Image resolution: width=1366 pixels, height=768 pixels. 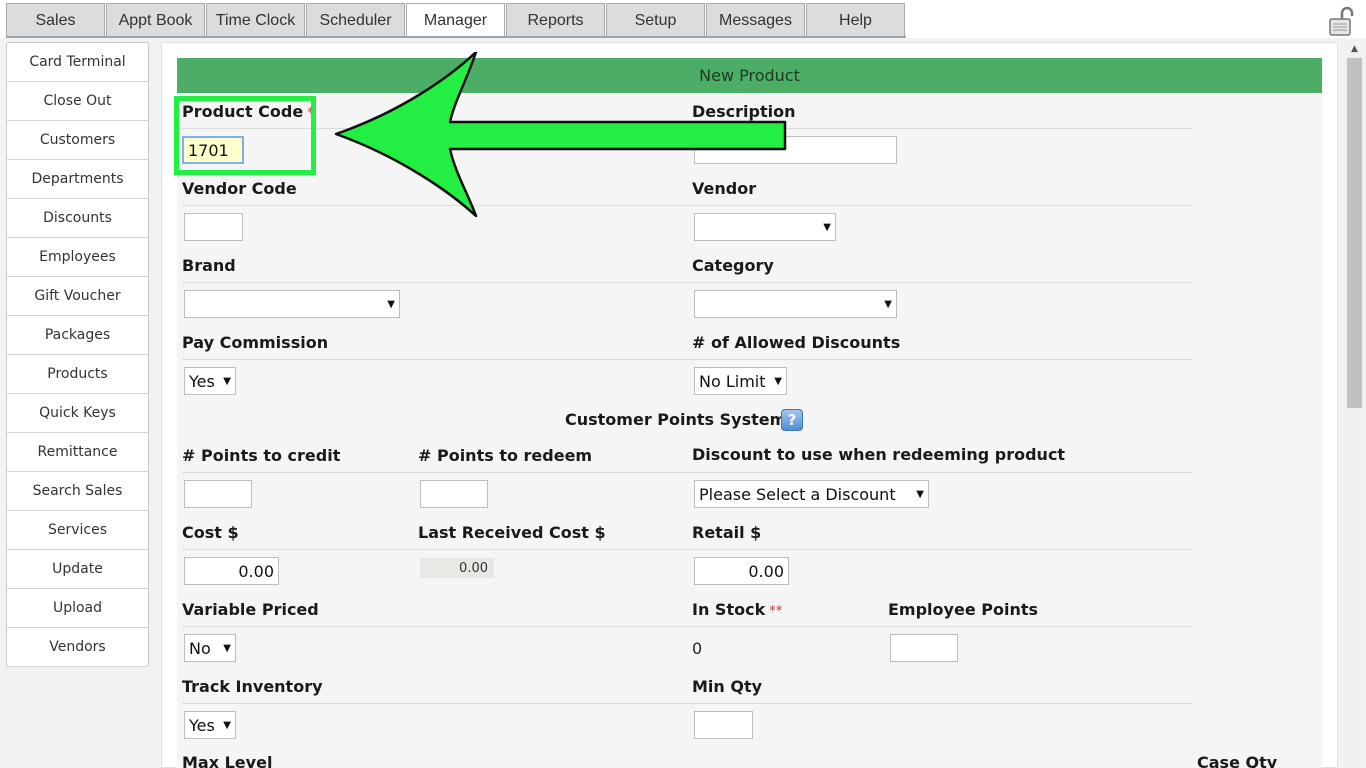 What do you see at coordinates (655, 20) in the screenshot?
I see `tab-setup: Setup` at bounding box center [655, 20].